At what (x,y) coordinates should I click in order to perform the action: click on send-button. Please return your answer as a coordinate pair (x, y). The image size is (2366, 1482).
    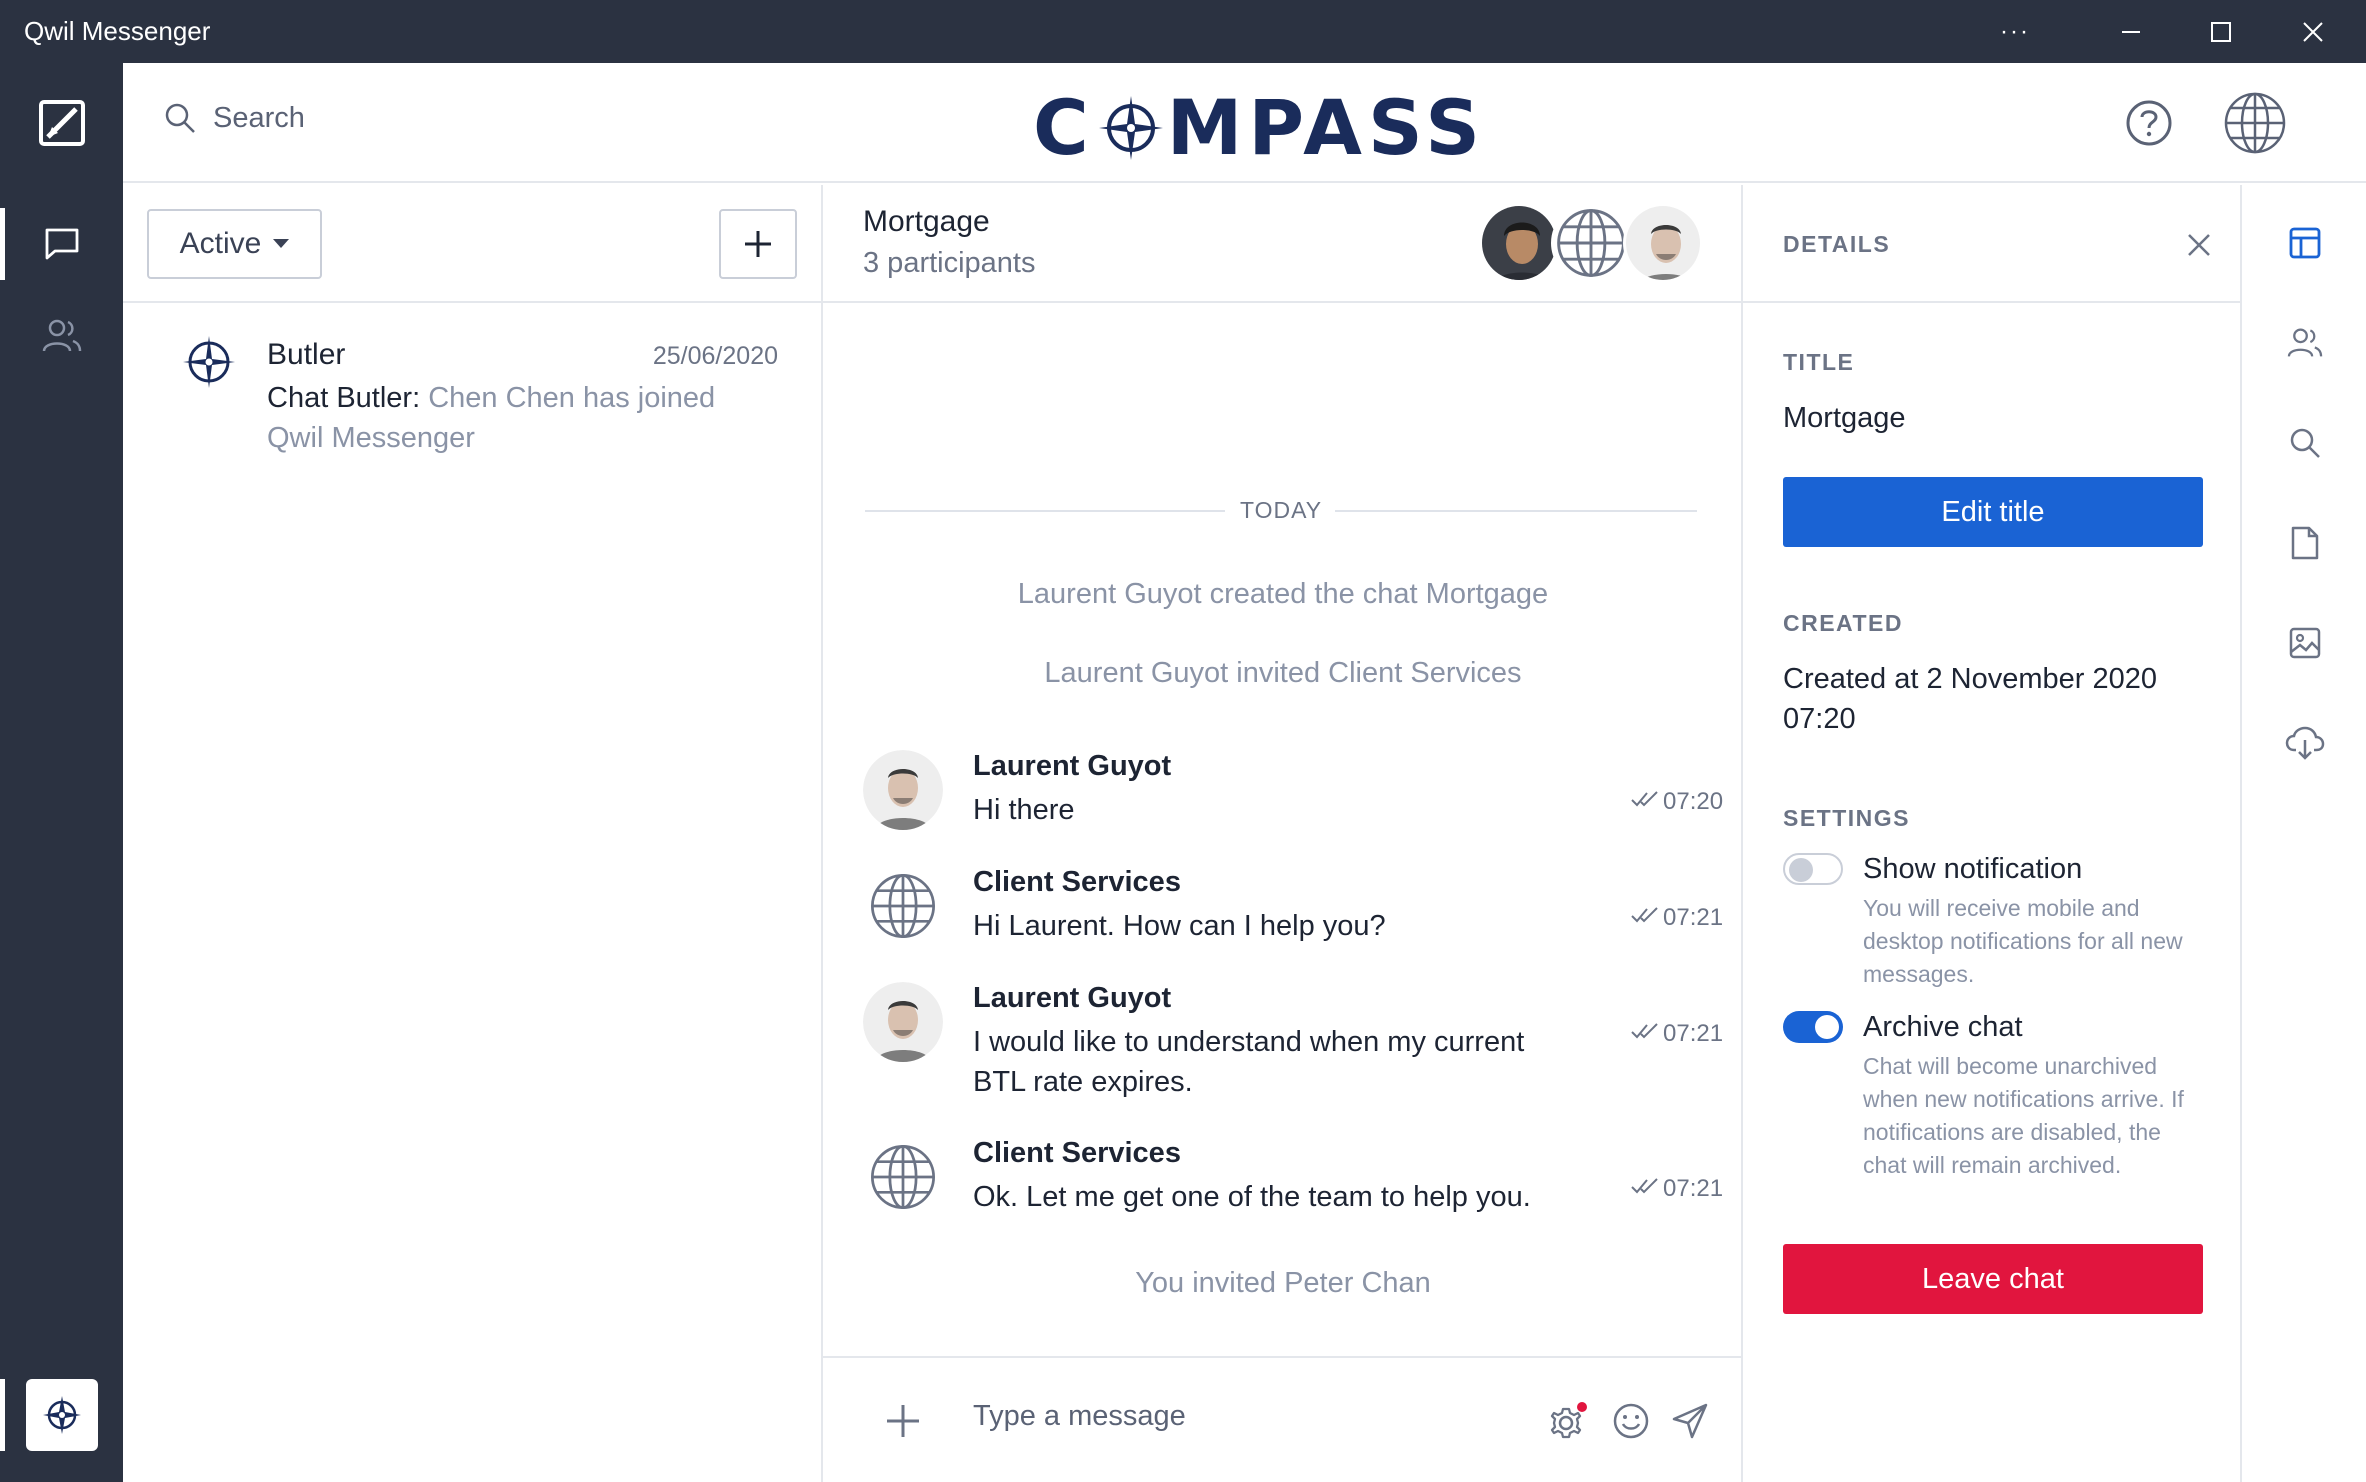
    Looking at the image, I should click on (1690, 1421).